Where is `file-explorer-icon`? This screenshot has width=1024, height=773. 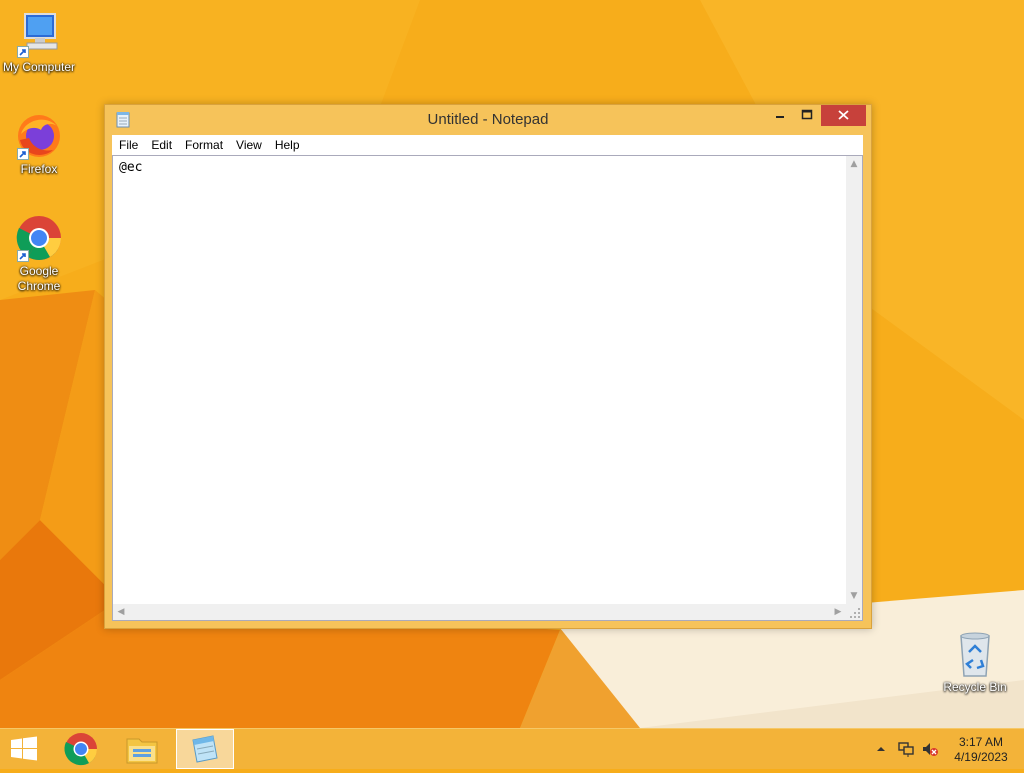
file-explorer-icon is located at coordinates (142, 751).